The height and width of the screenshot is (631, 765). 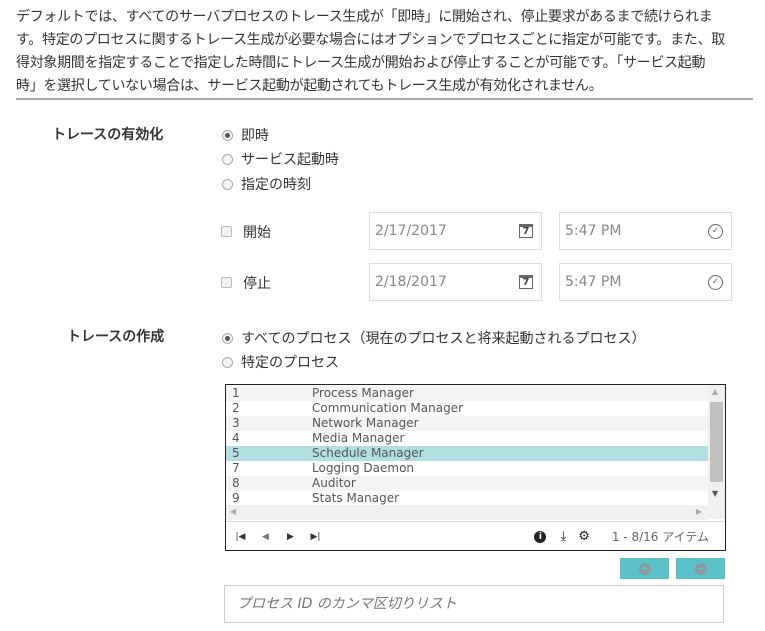 What do you see at coordinates (467, 498) in the screenshot?
I see `table-row: 9 Stats Manager` at bounding box center [467, 498].